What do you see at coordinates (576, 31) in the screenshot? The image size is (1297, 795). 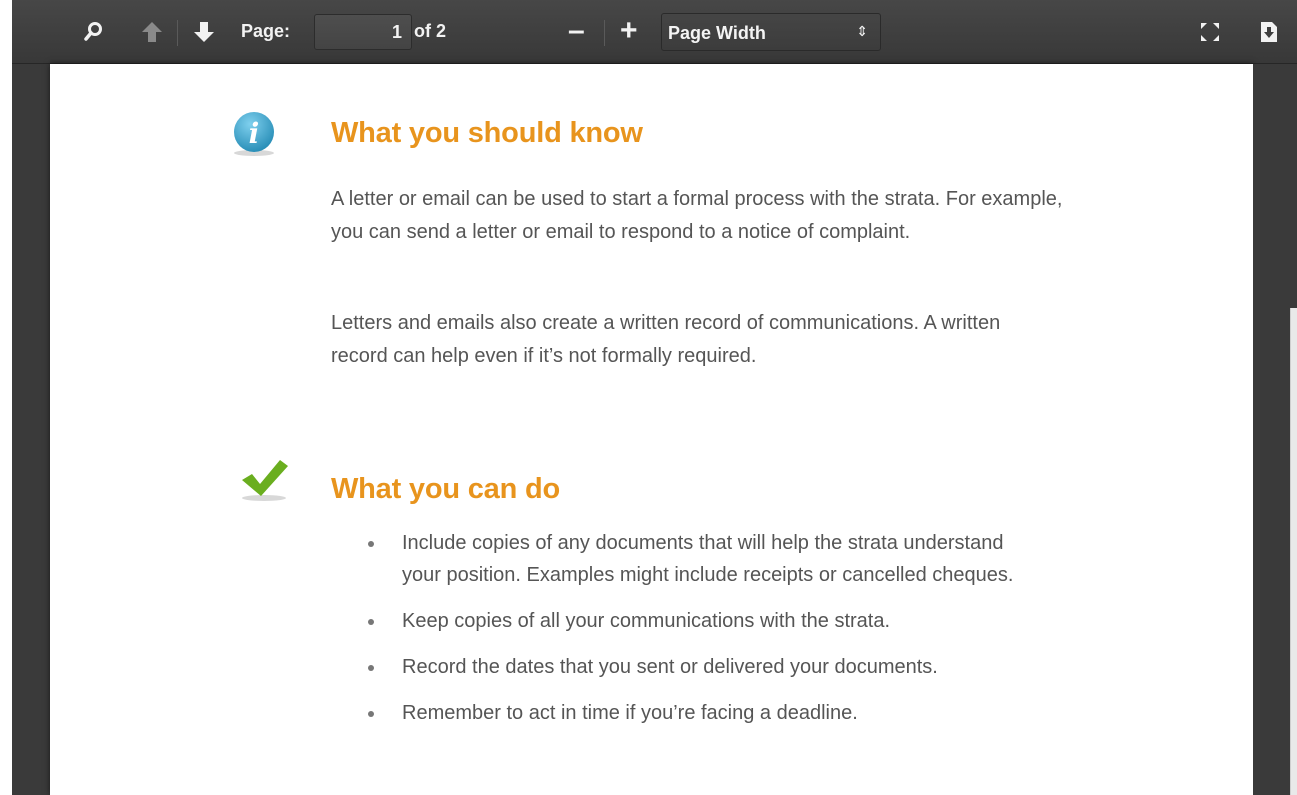 I see `zoom-out-button: –` at bounding box center [576, 31].